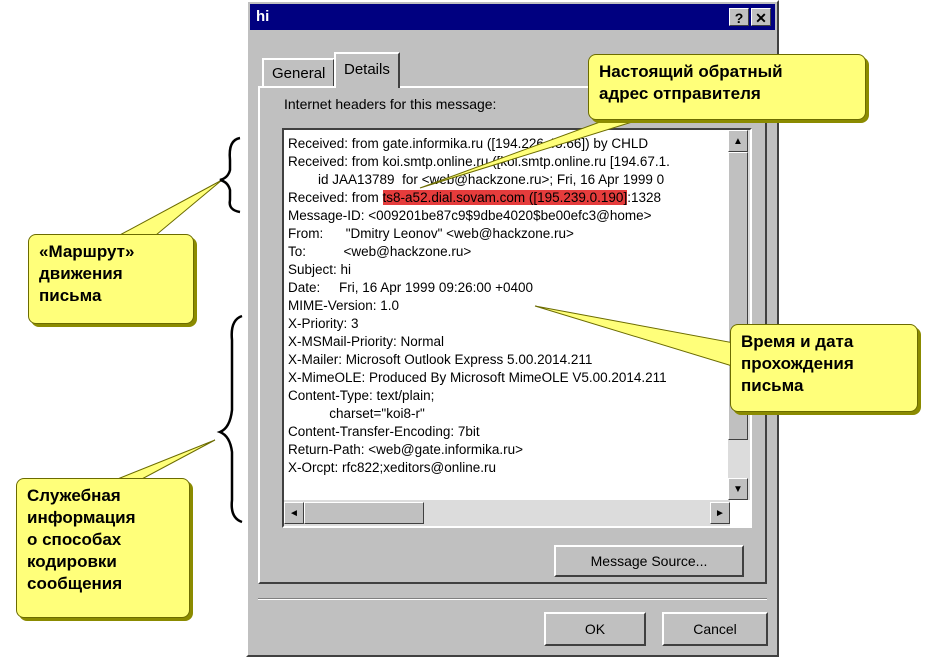  What do you see at coordinates (356, 413) in the screenshot?
I see `header-line: charset="koi8-r"` at bounding box center [356, 413].